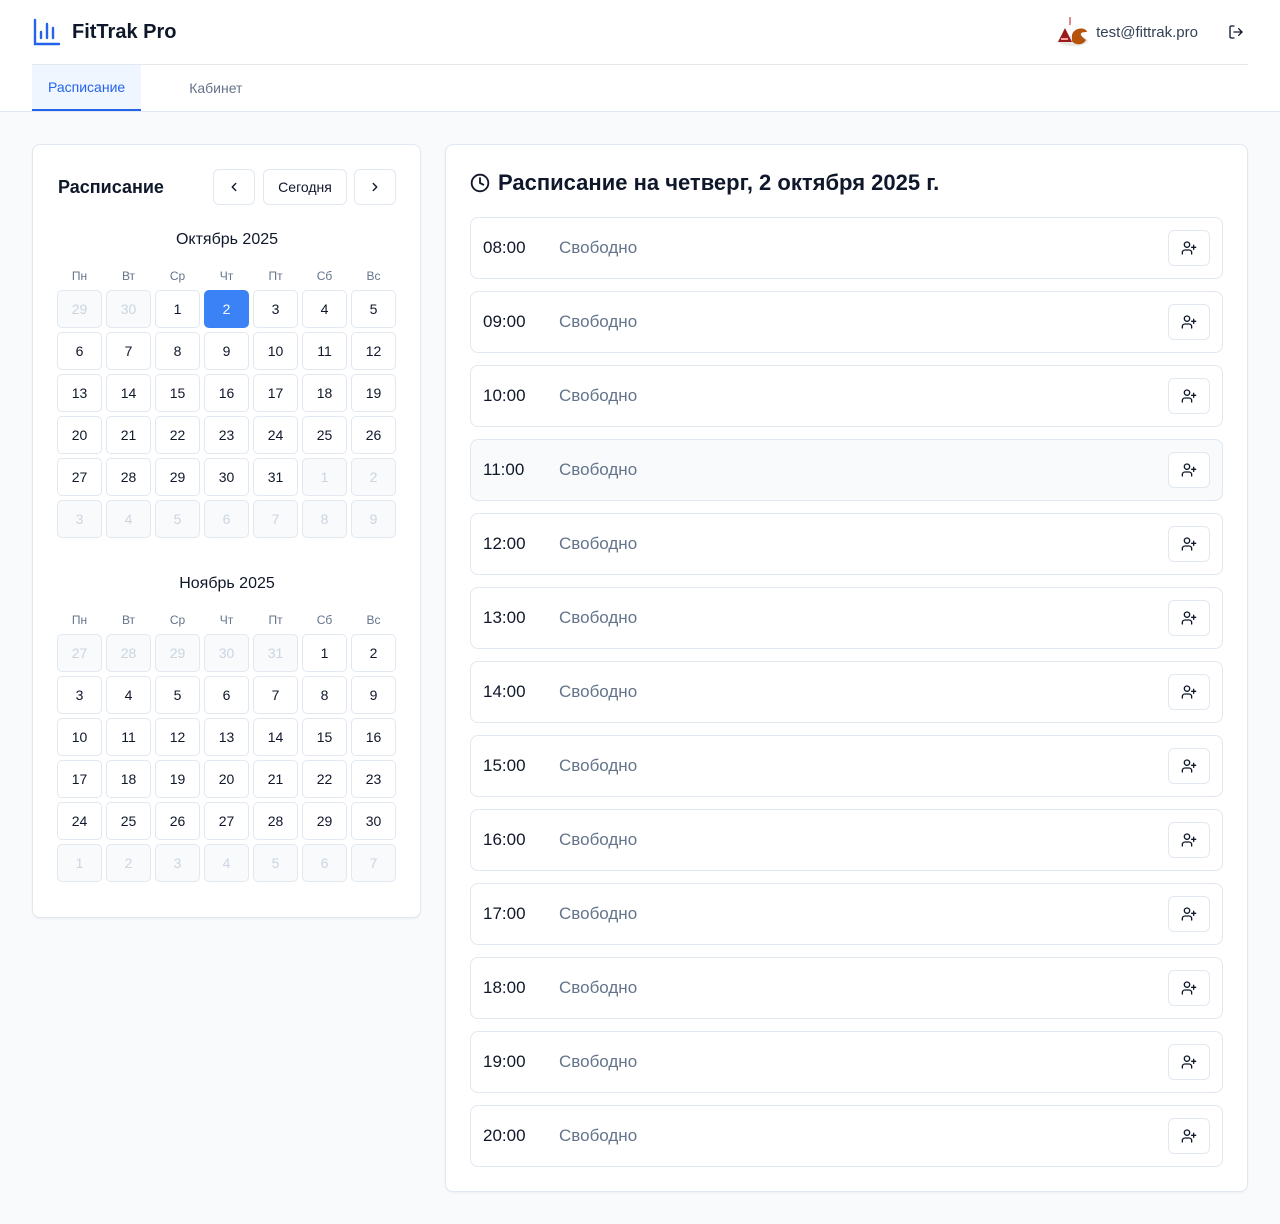 The height and width of the screenshot is (1224, 1280). What do you see at coordinates (234, 187) in the screenshot?
I see `prev-month-button` at bounding box center [234, 187].